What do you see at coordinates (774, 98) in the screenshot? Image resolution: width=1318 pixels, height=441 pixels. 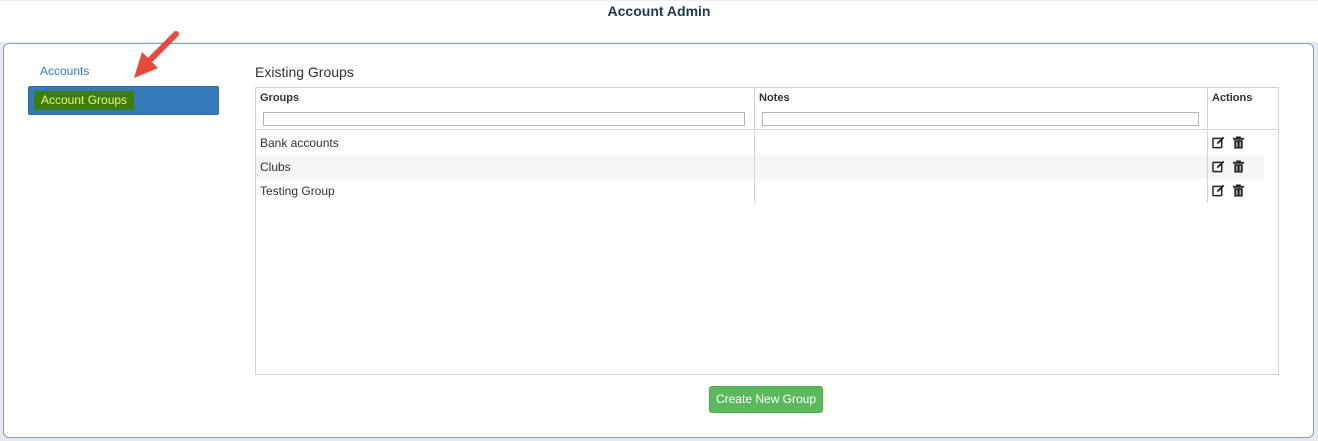 I see `column-label: Notes` at bounding box center [774, 98].